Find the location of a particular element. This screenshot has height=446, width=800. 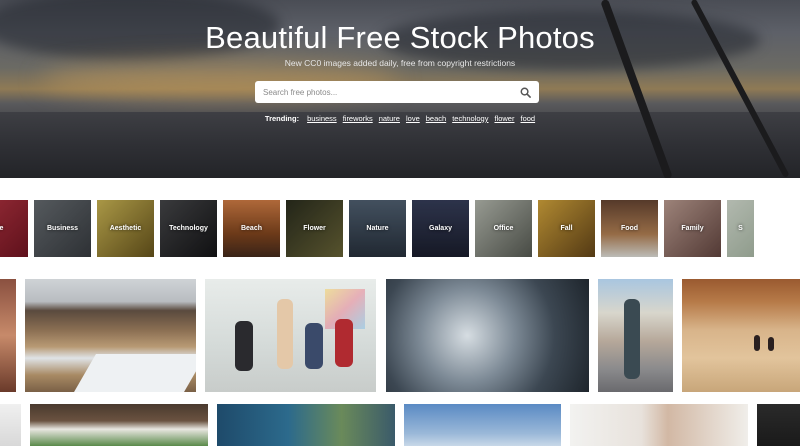

photo-tile-blurred-nature is located at coordinates (306, 425).